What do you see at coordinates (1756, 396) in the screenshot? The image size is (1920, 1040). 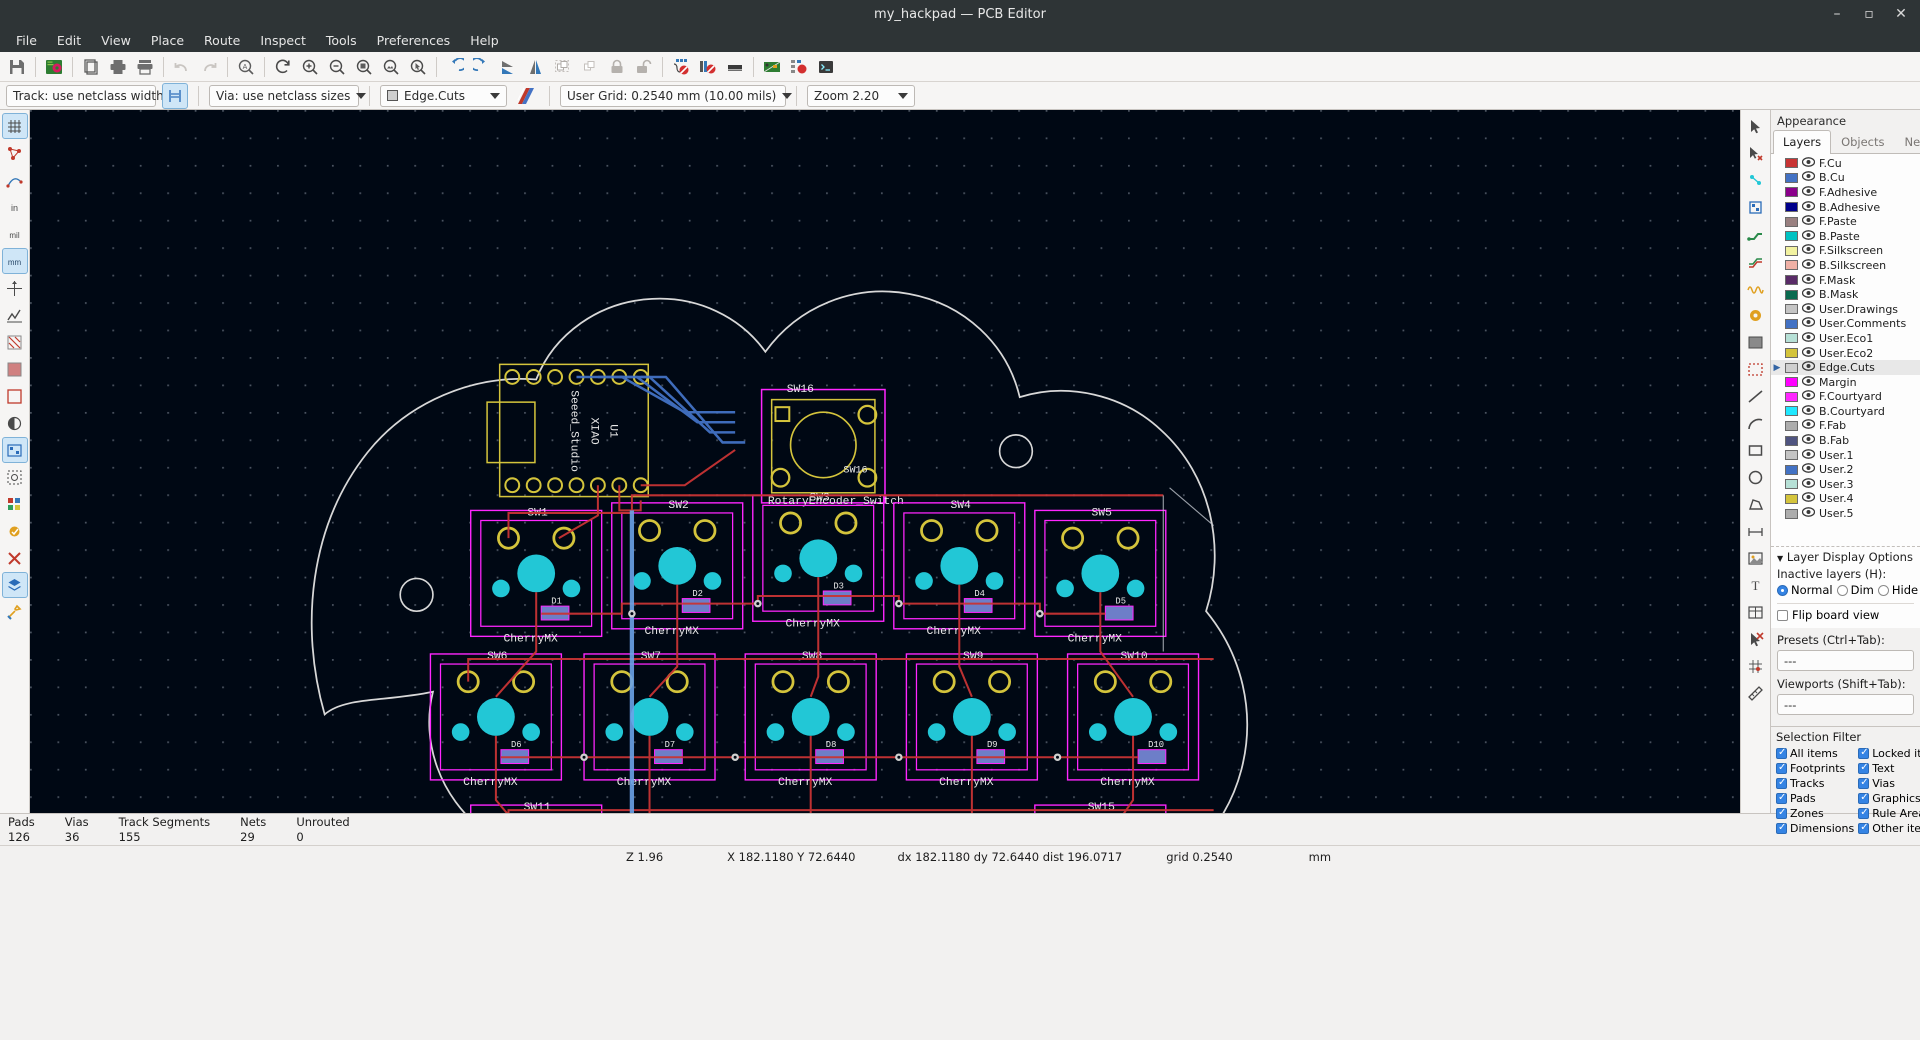 I see `draw-line-icon` at bounding box center [1756, 396].